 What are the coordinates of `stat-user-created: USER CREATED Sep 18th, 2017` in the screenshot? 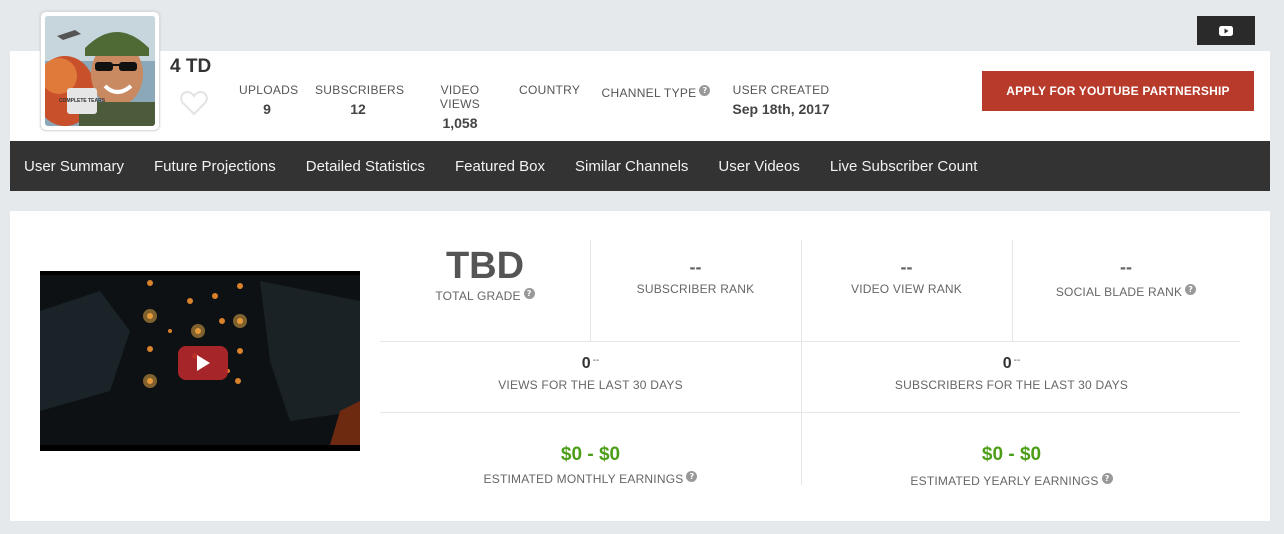 It's located at (781, 100).